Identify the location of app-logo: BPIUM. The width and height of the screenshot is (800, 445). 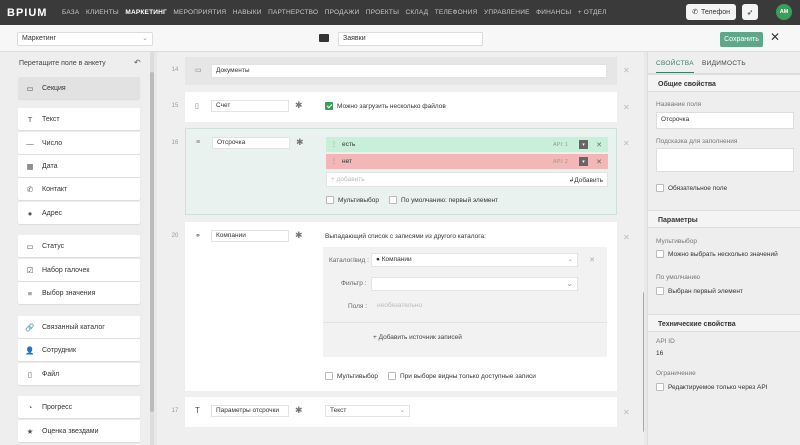
(34, 13).